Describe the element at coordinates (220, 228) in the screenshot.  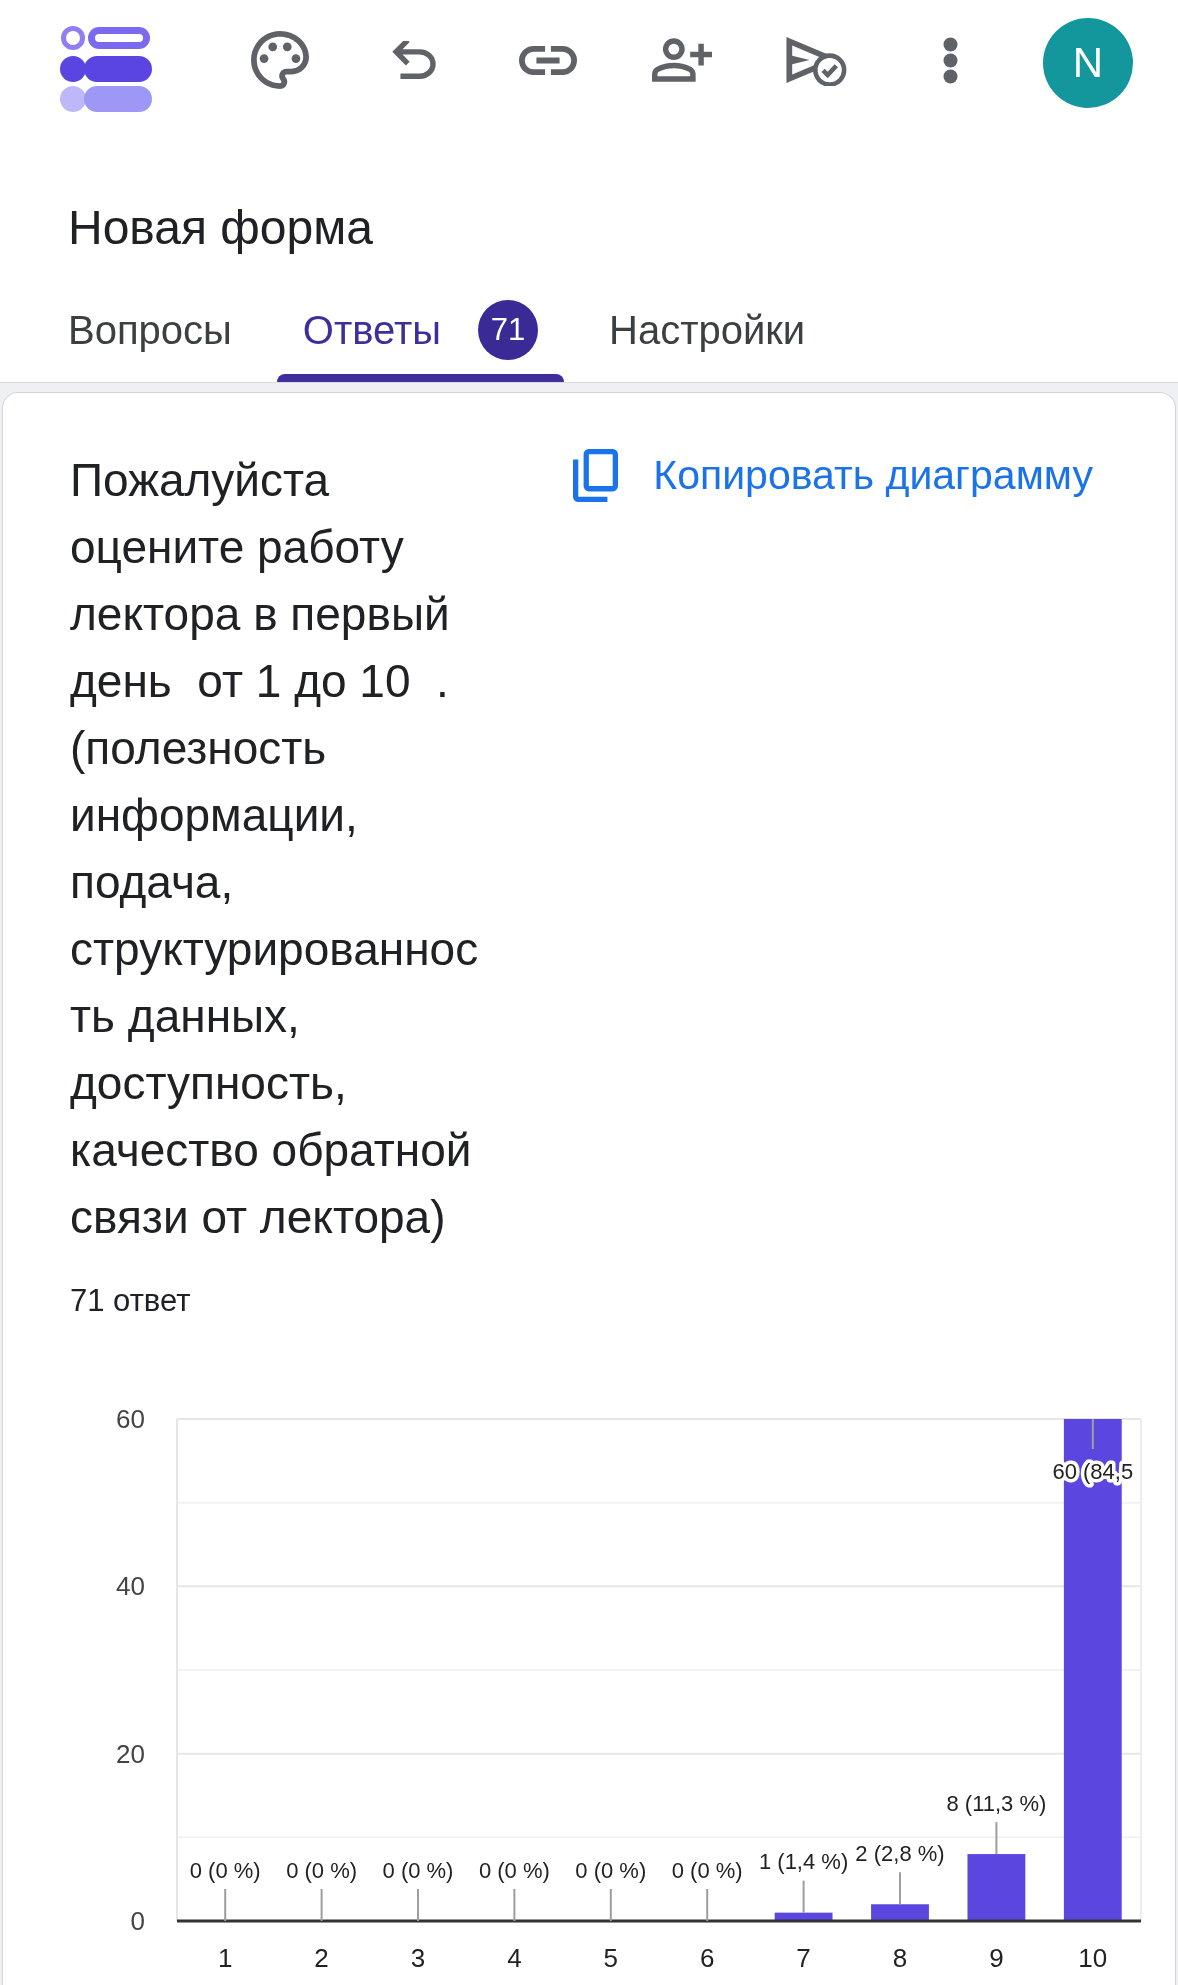
I see `form-title: Новая форма` at that location.